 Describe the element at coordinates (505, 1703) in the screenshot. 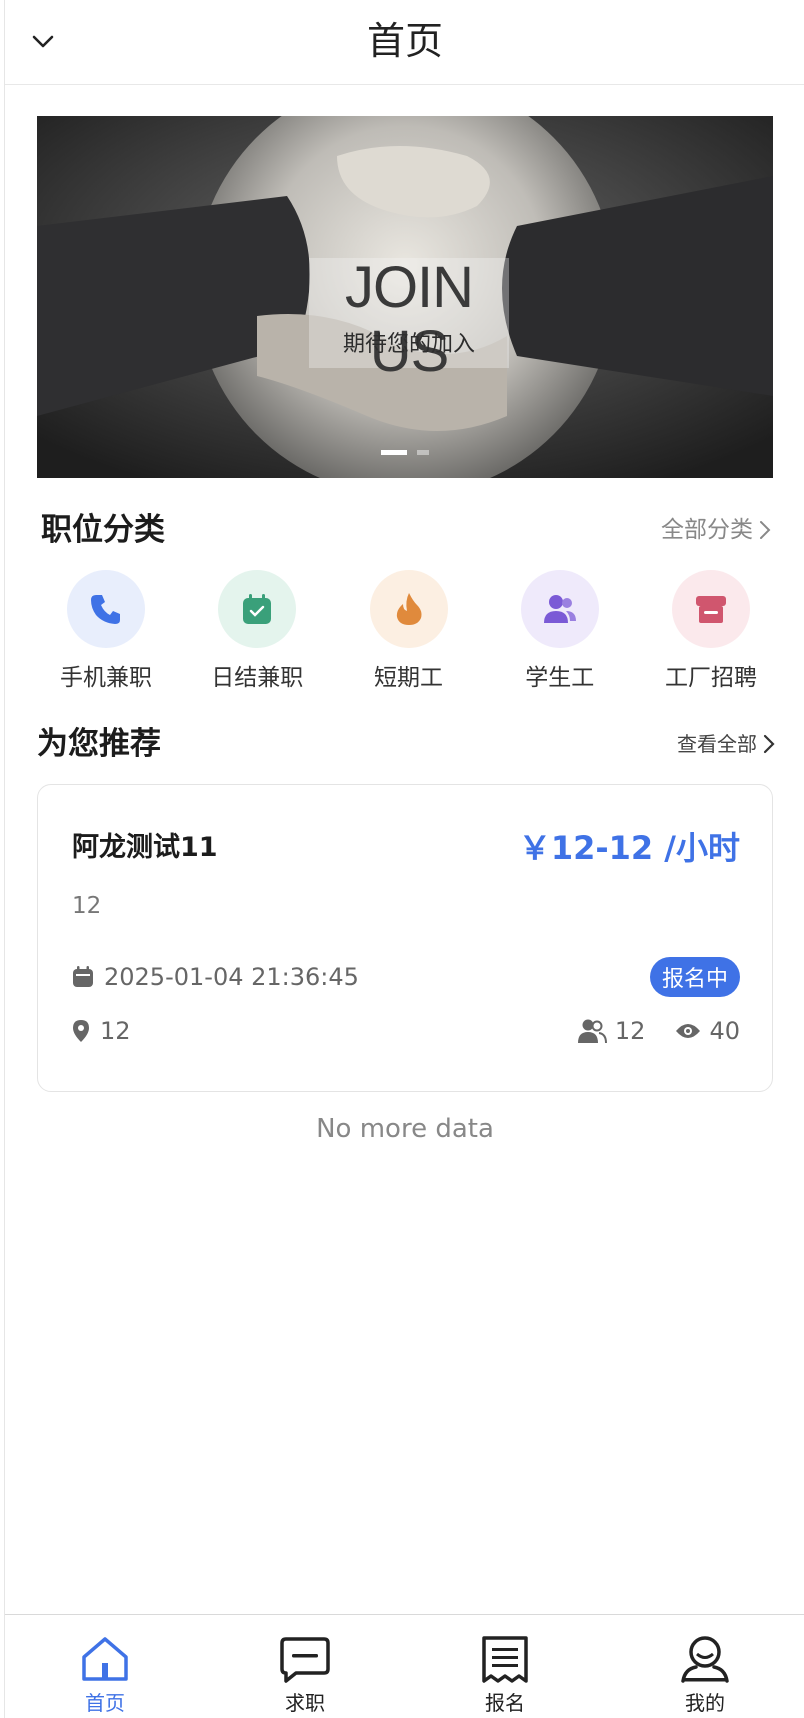

I see `tab-label: 报名` at that location.